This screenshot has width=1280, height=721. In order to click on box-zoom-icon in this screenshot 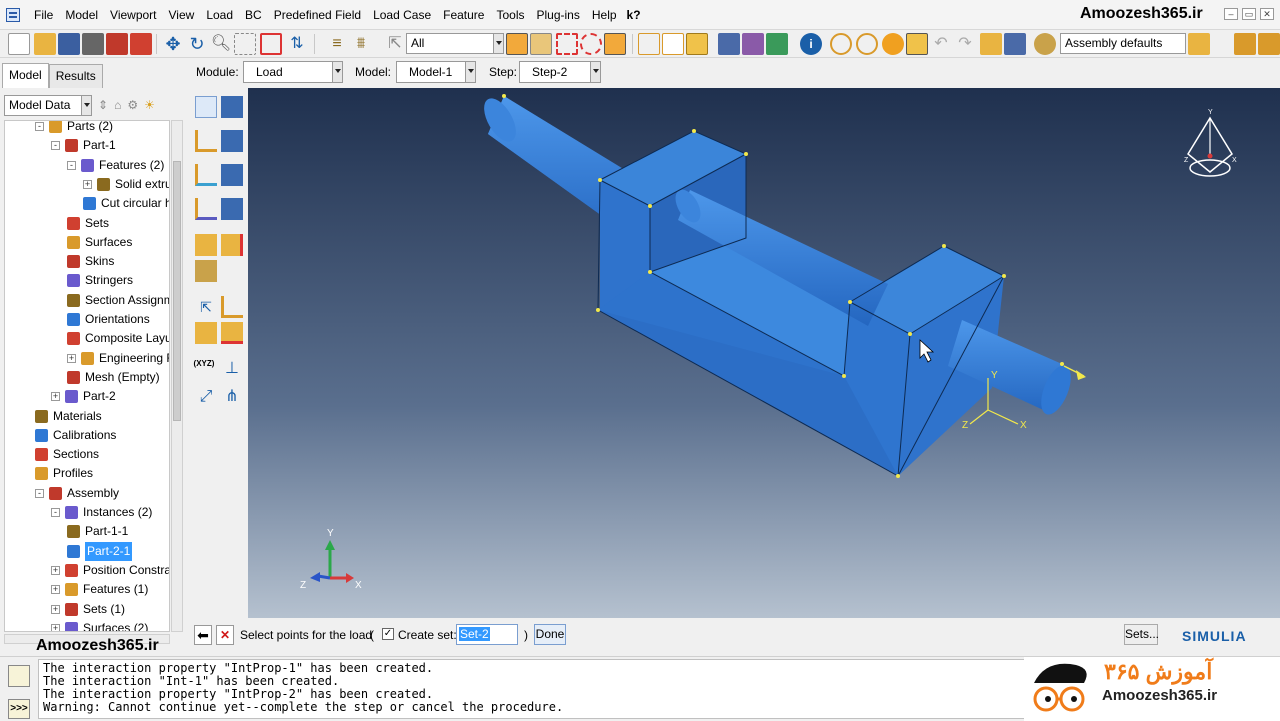, I will do `click(245, 44)`.